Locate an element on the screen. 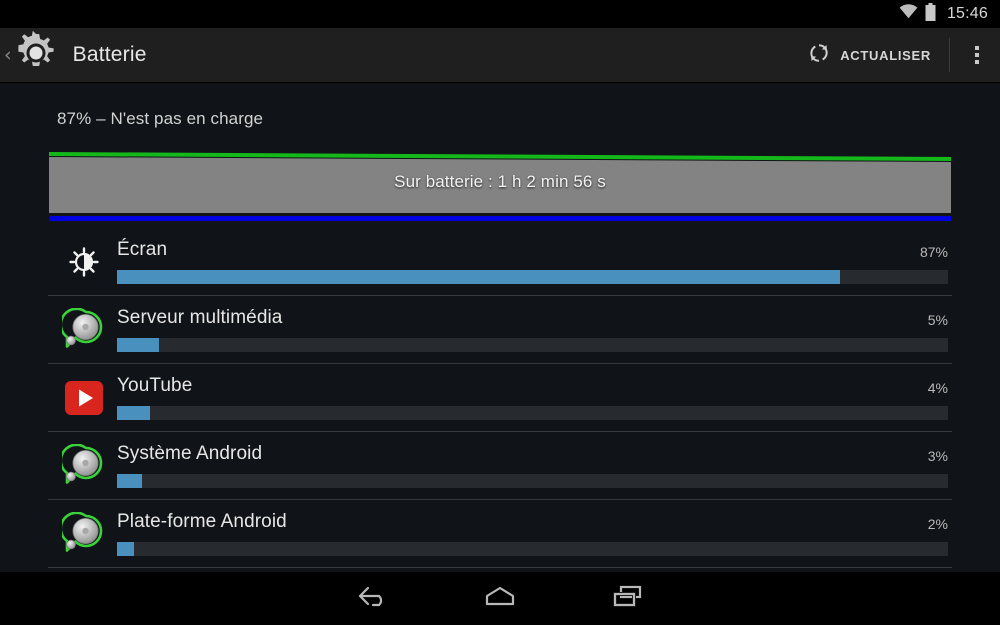 The height and width of the screenshot is (625, 1000). back-nav-icon is located at coordinates (372, 598).